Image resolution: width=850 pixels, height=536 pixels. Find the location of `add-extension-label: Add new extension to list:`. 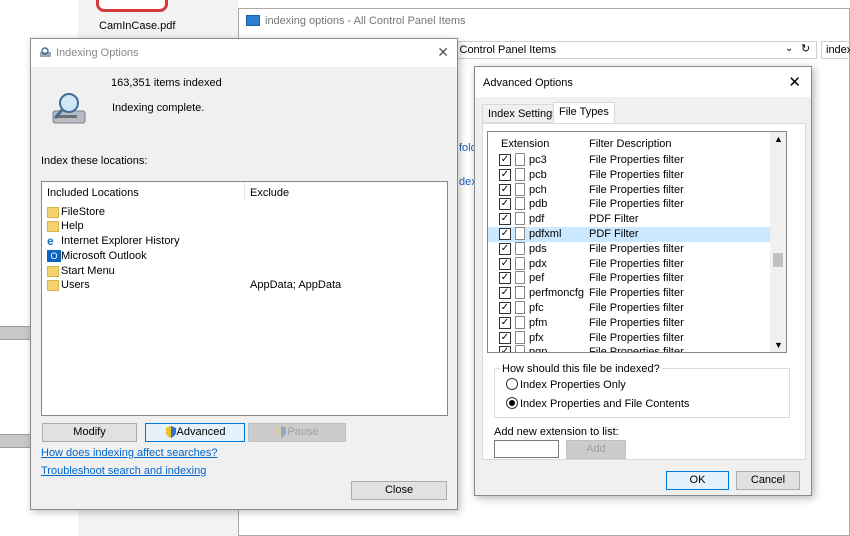

add-extension-label: Add new extension to list: is located at coordinates (556, 432).